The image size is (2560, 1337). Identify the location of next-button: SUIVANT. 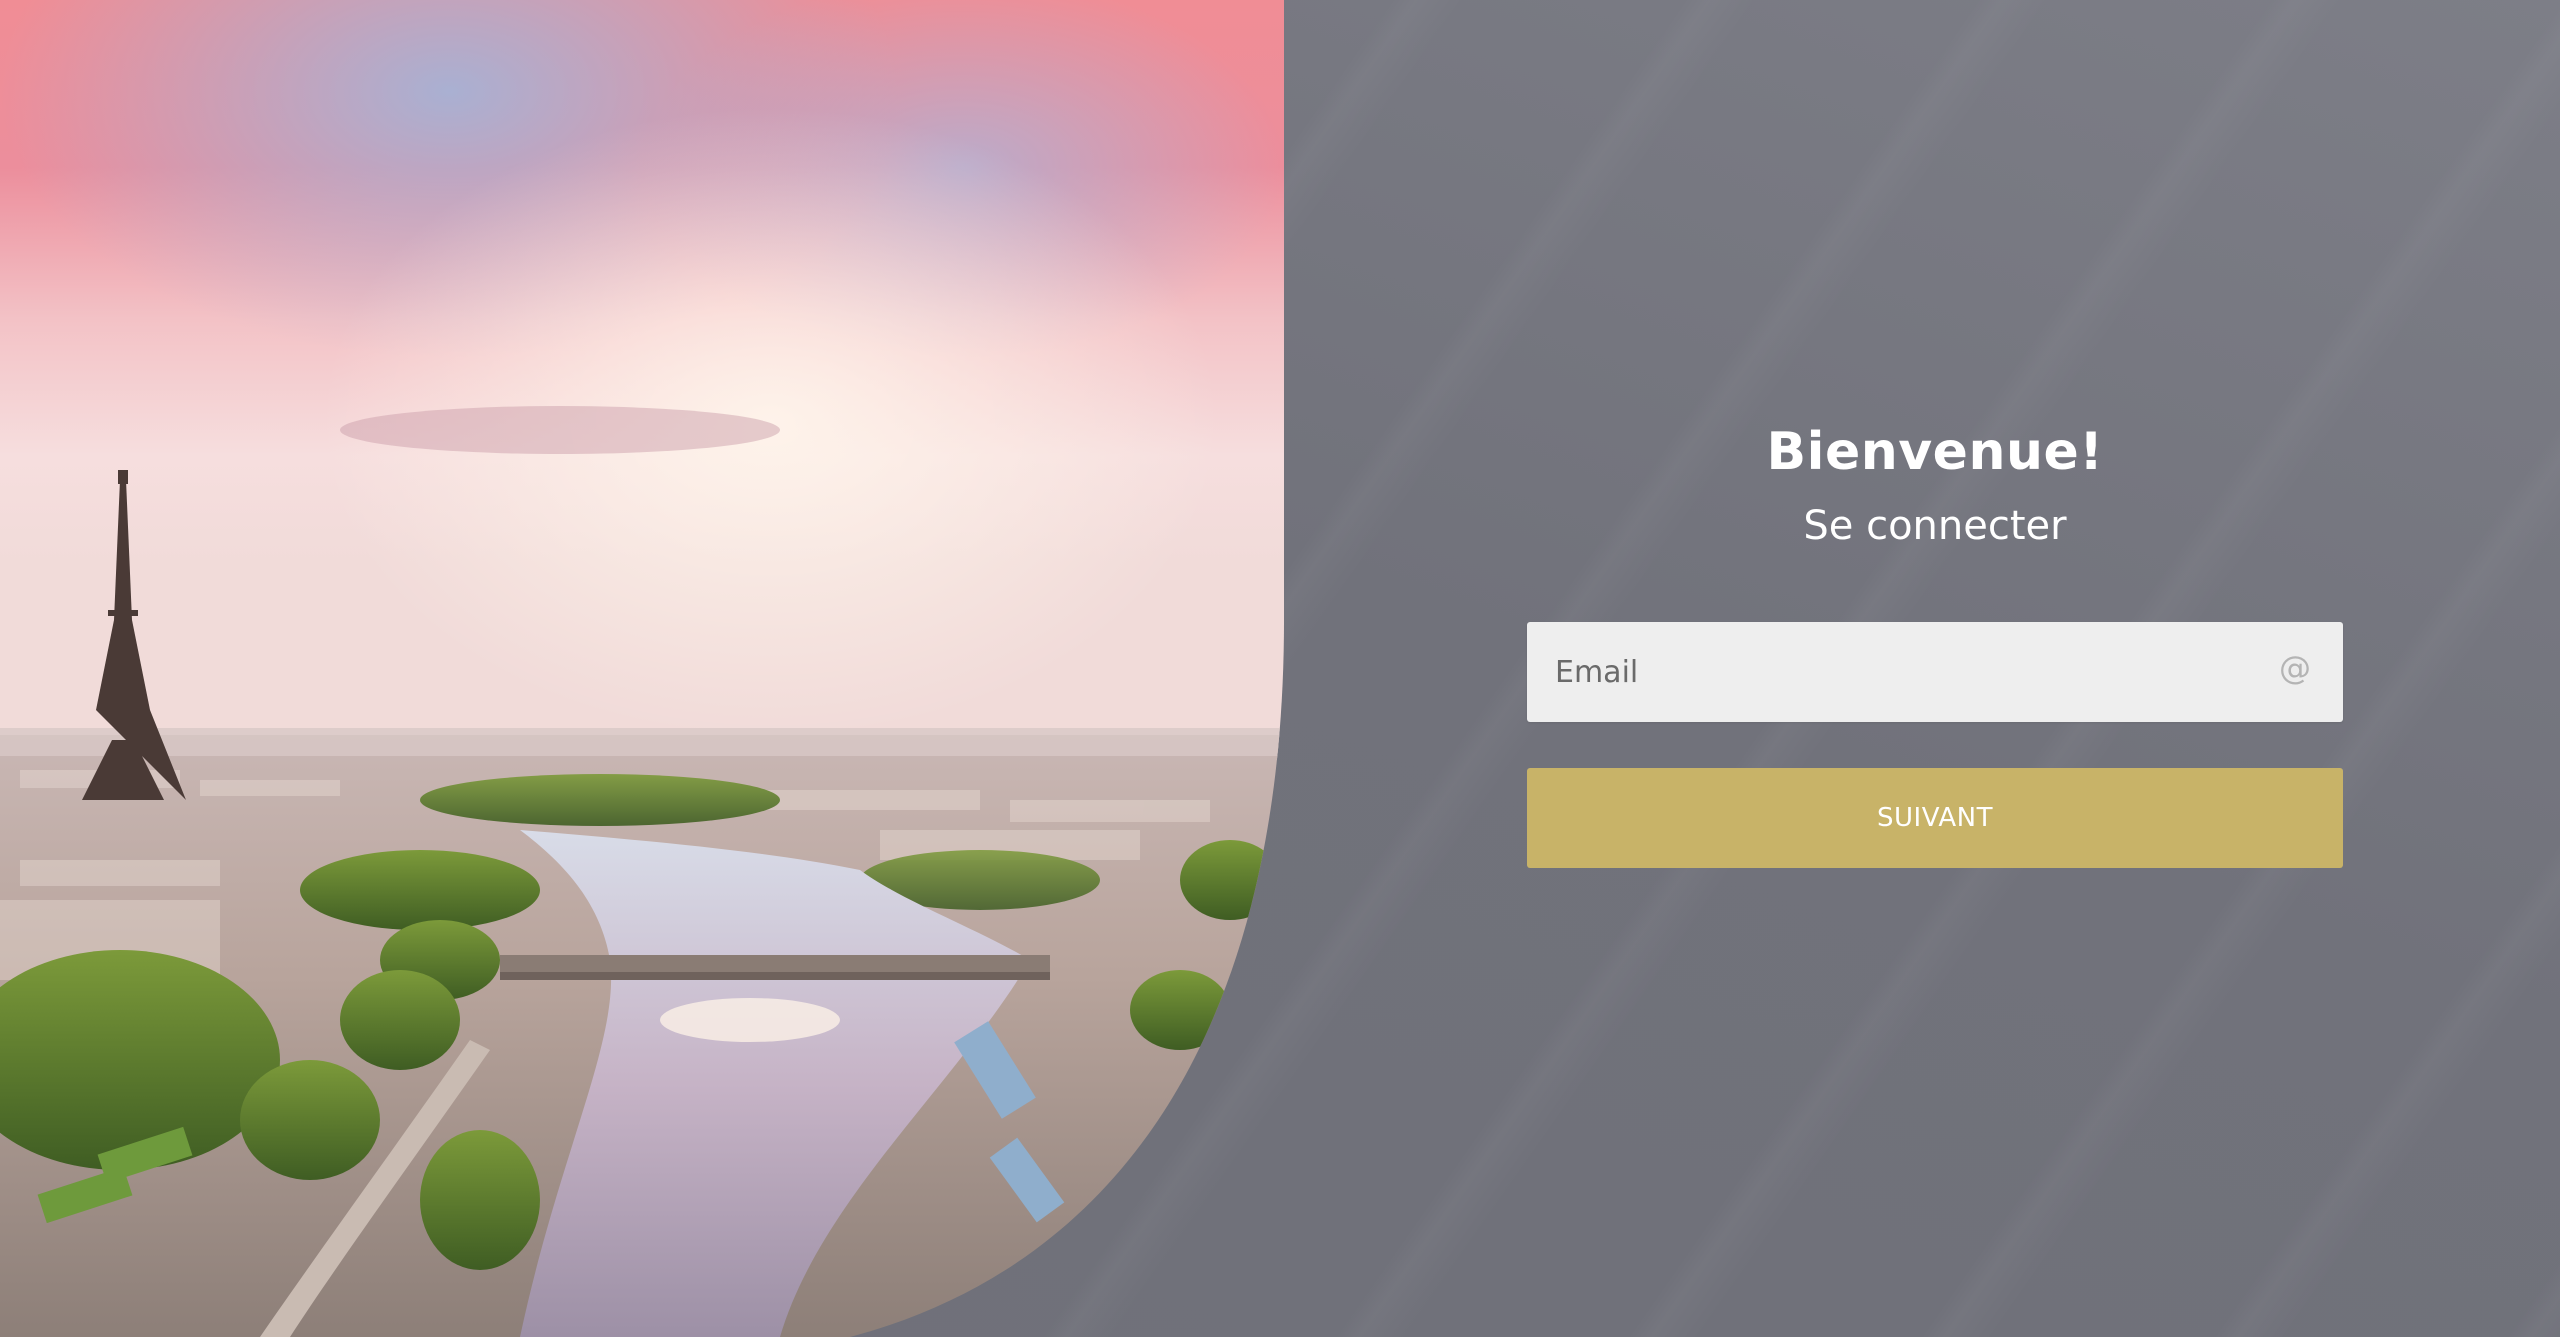
(1935, 818).